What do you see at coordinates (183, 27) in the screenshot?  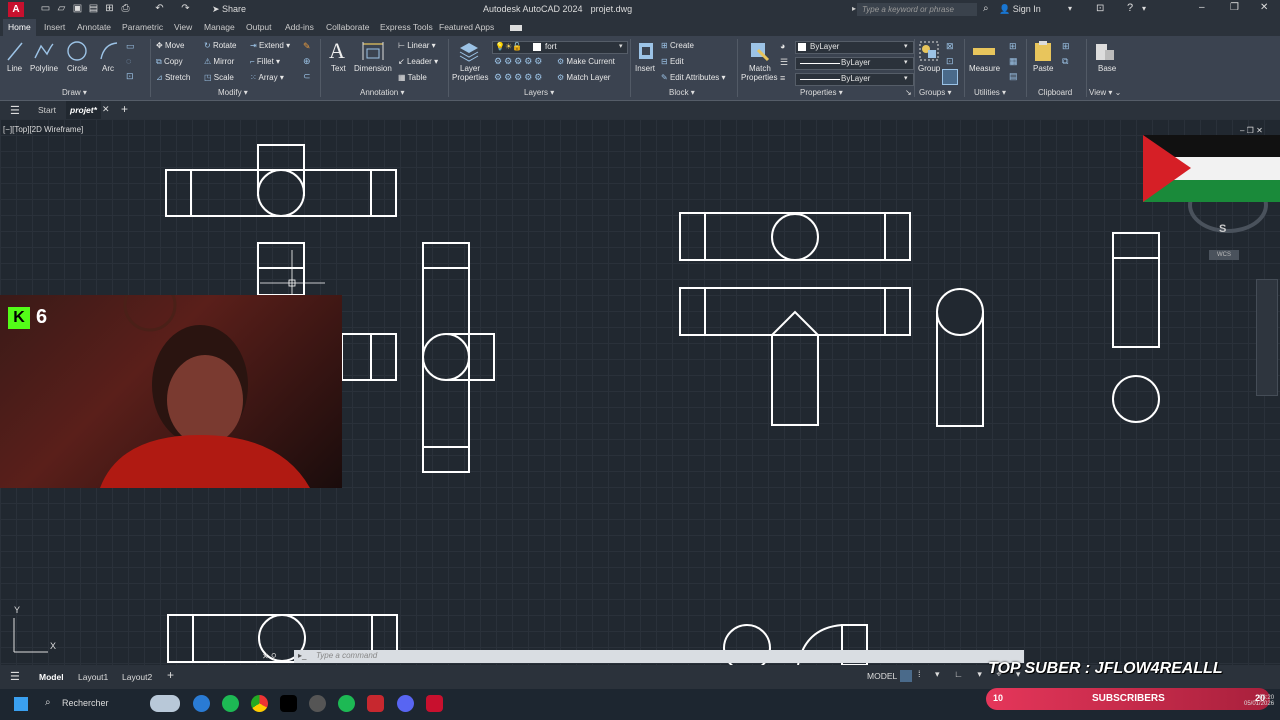 I see `tab-view: View` at bounding box center [183, 27].